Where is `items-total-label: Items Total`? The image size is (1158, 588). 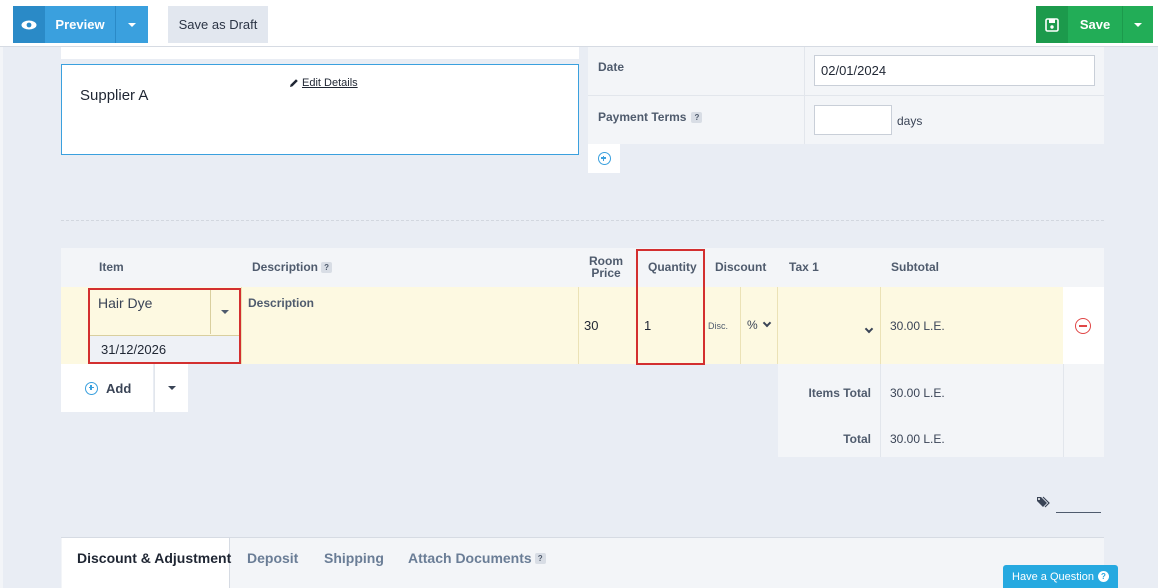 items-total-label: Items Total is located at coordinates (839, 393).